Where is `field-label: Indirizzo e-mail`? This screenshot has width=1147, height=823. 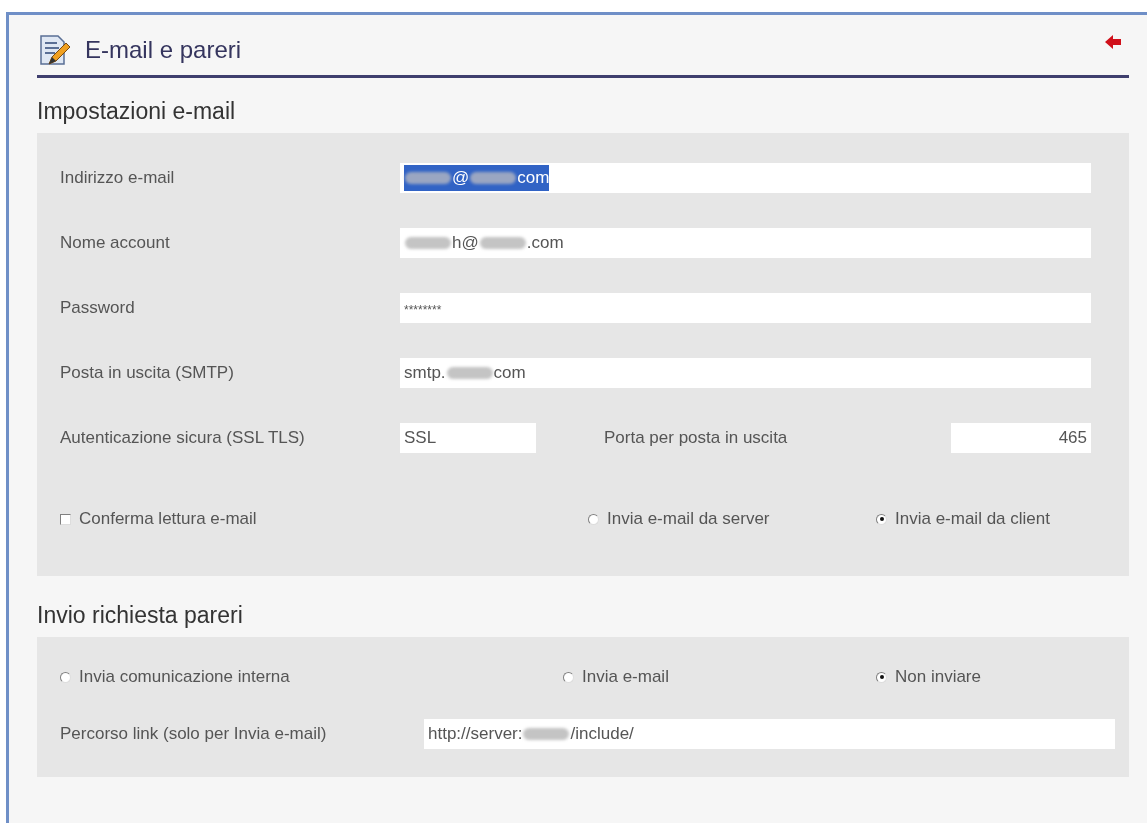 field-label: Indirizzo e-mail is located at coordinates (118, 177).